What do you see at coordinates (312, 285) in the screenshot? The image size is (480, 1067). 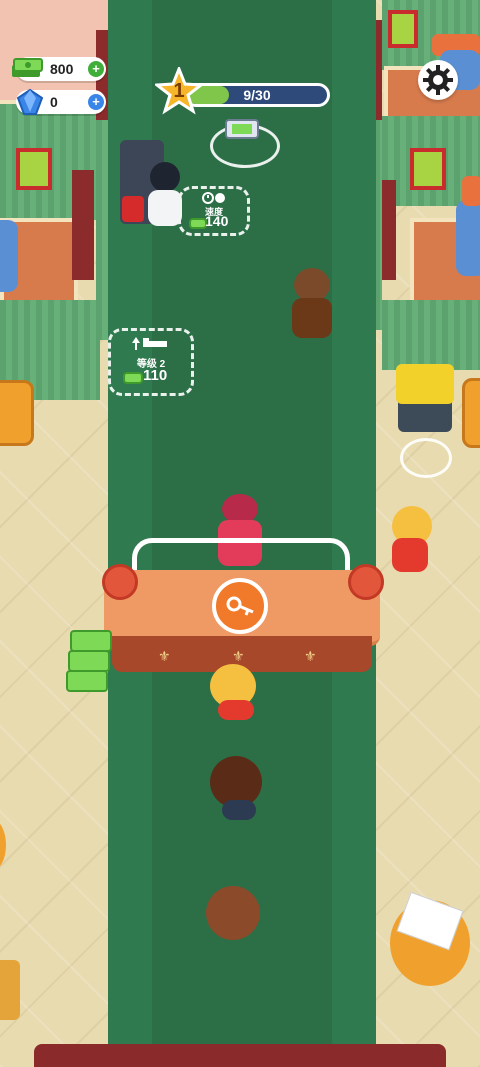 I see `guest-brown-head` at bounding box center [312, 285].